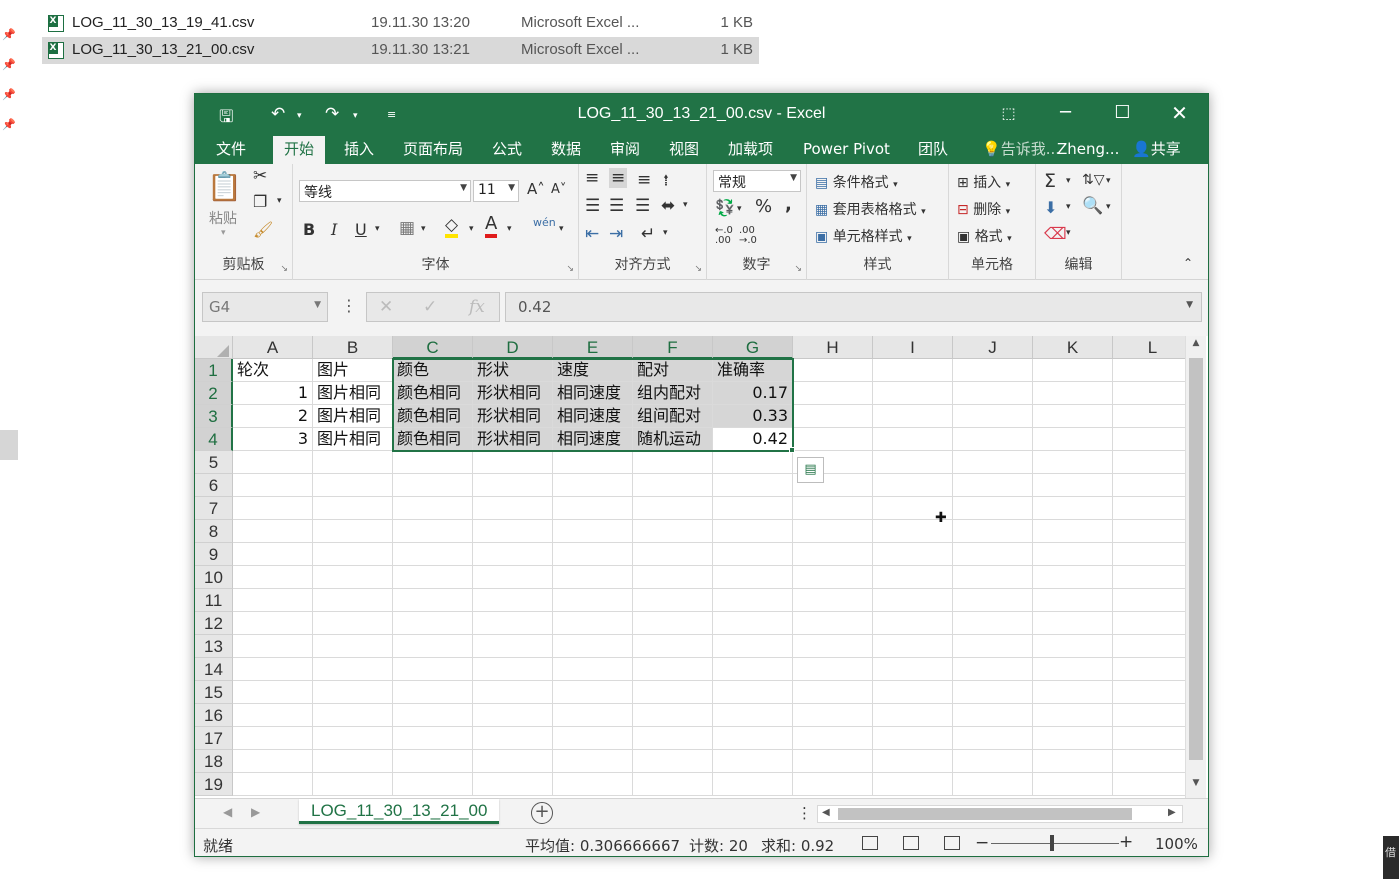 Image resolution: width=1399 pixels, height=879 pixels. What do you see at coordinates (433, 554) in the screenshot?
I see `cell-c9` at bounding box center [433, 554].